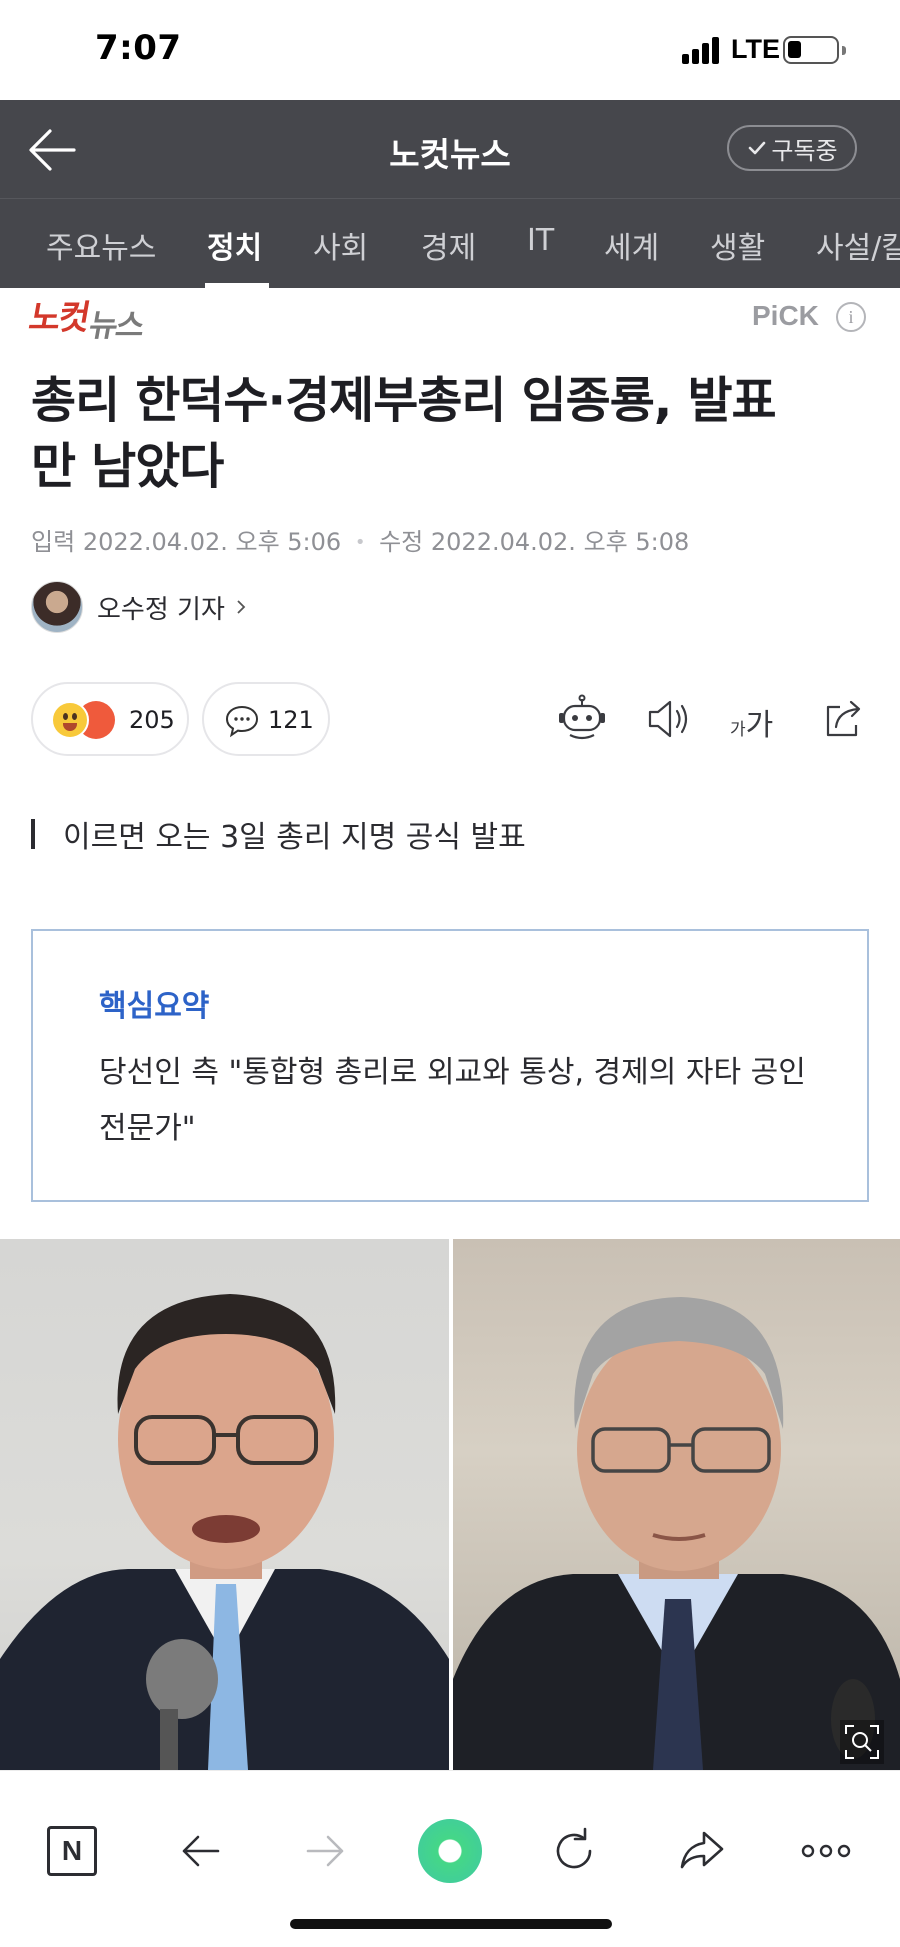 Image resolution: width=900 pixels, height=1947 pixels. I want to click on person-left-illustration, so click(224, 1532).